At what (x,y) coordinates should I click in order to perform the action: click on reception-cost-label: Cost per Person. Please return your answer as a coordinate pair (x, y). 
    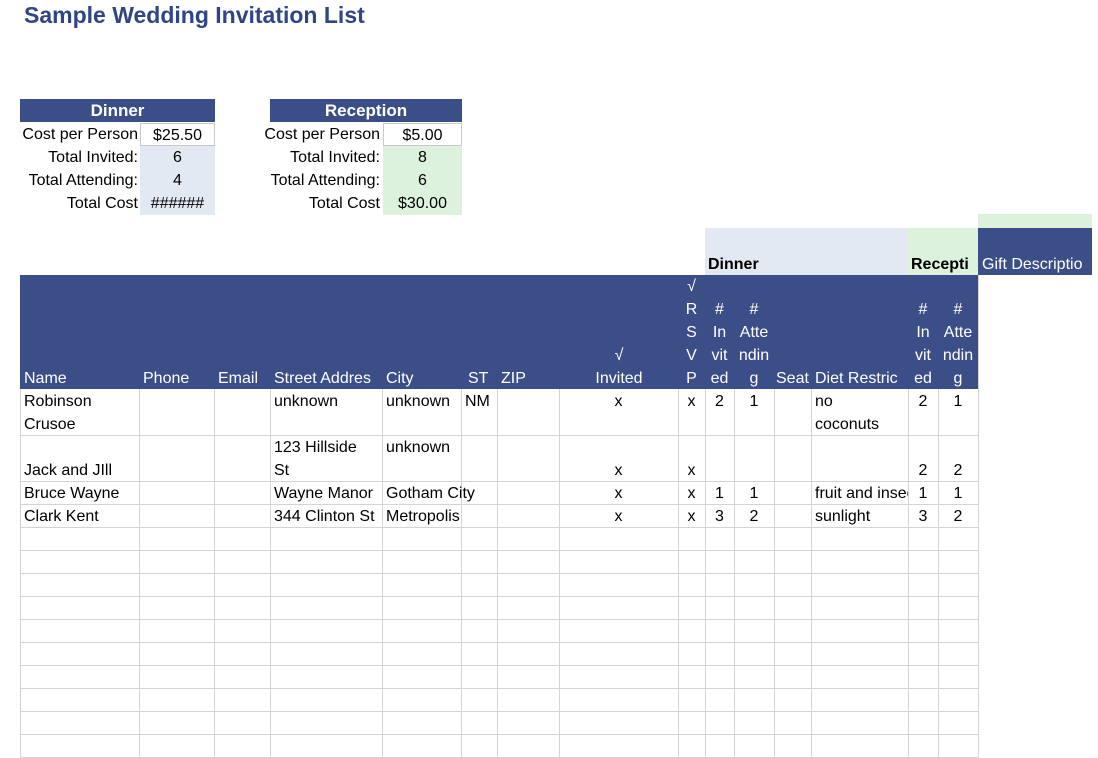
    Looking at the image, I should click on (322, 134).